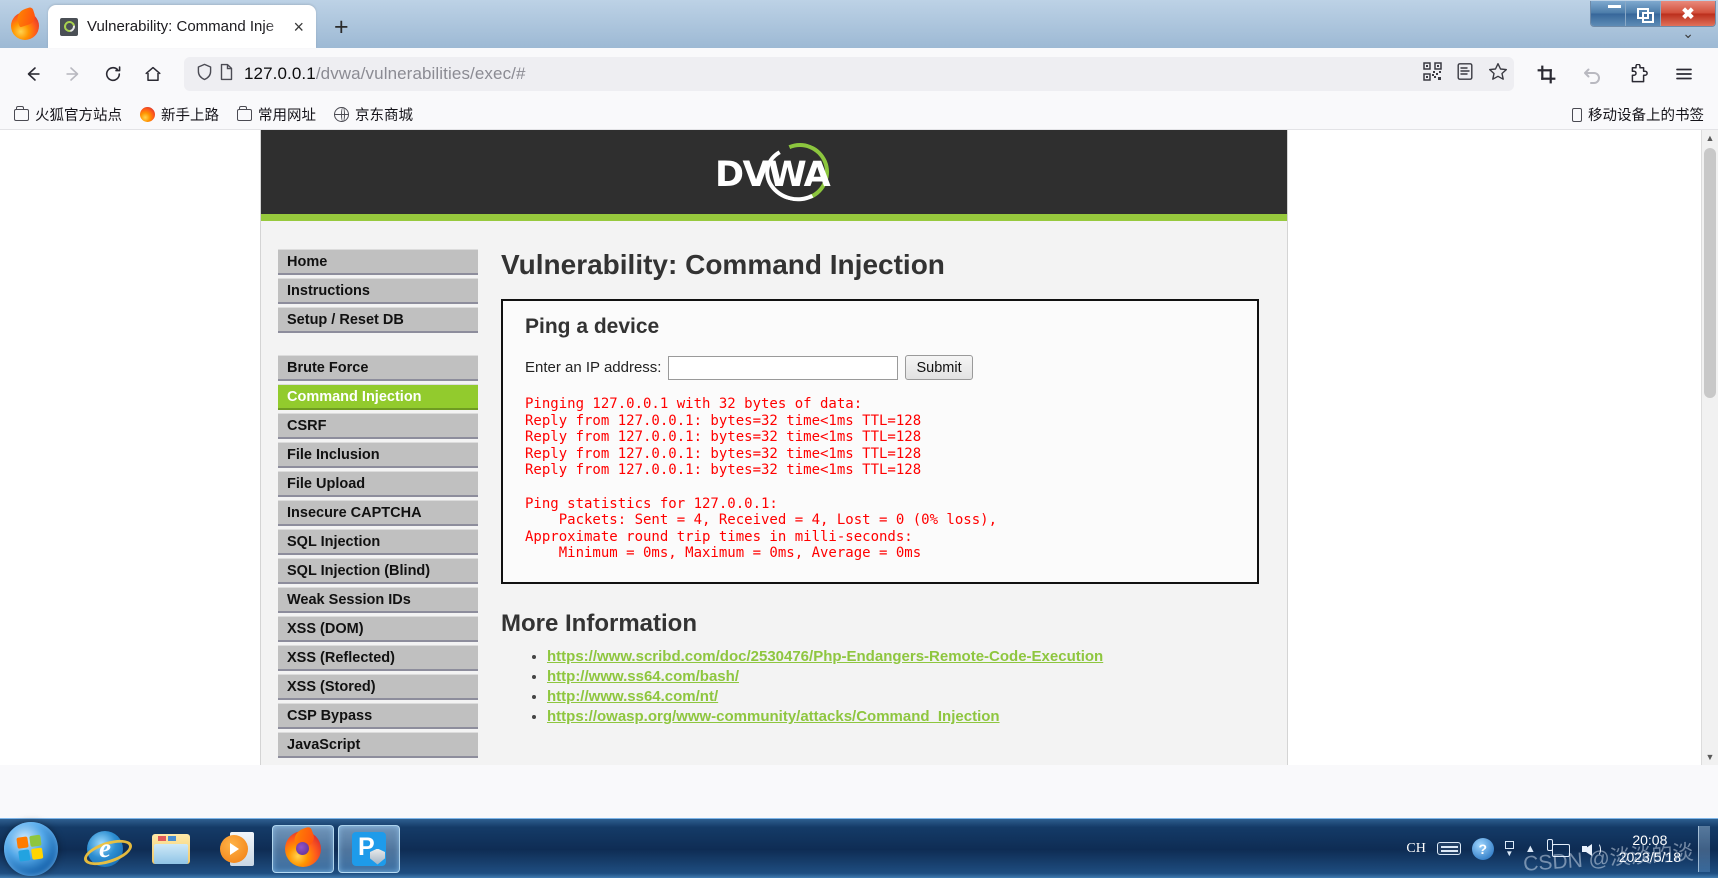  I want to click on hamburger-menu-icon, so click(1684, 74).